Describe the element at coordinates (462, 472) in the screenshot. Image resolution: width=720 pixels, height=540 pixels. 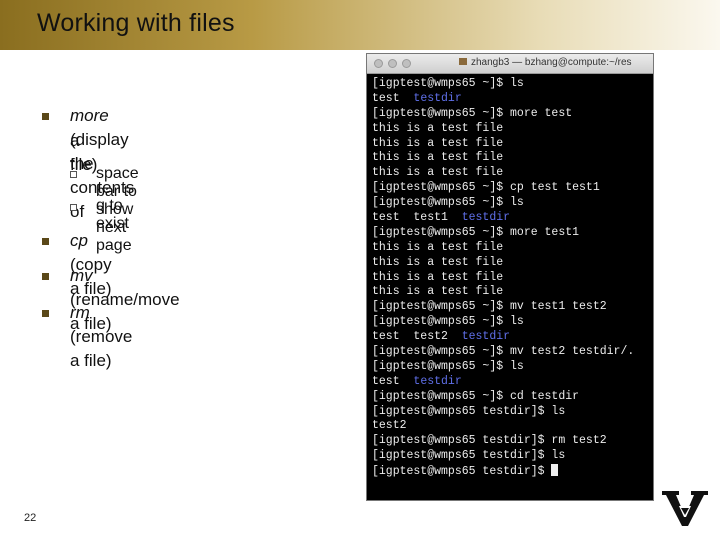
I see `terminal-prompt: [igptest@wmps65 testdir]$` at that location.